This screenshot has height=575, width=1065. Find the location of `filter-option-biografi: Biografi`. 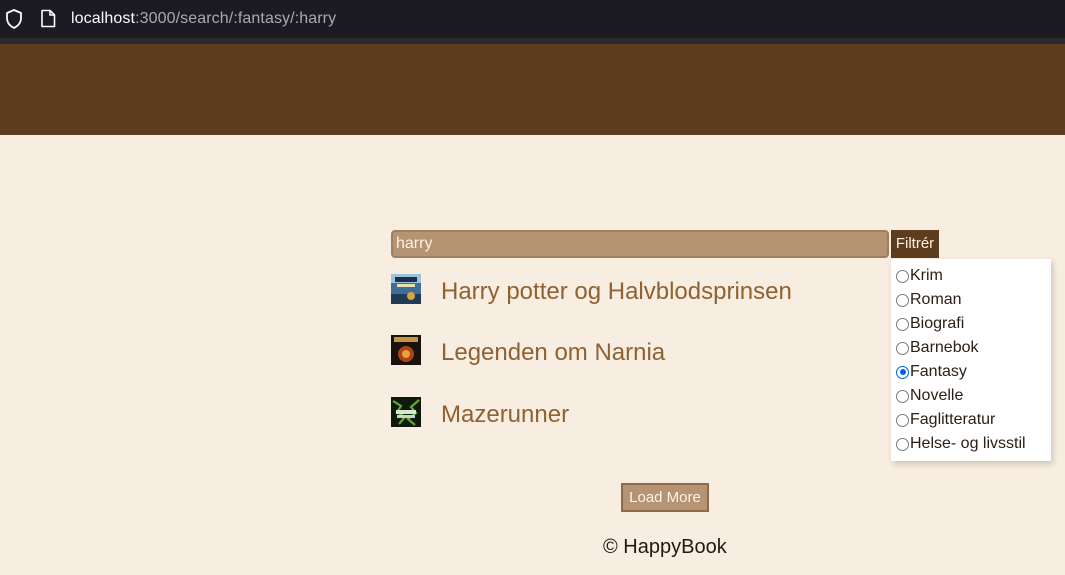

filter-option-biografi: Biografi is located at coordinates (930, 324).